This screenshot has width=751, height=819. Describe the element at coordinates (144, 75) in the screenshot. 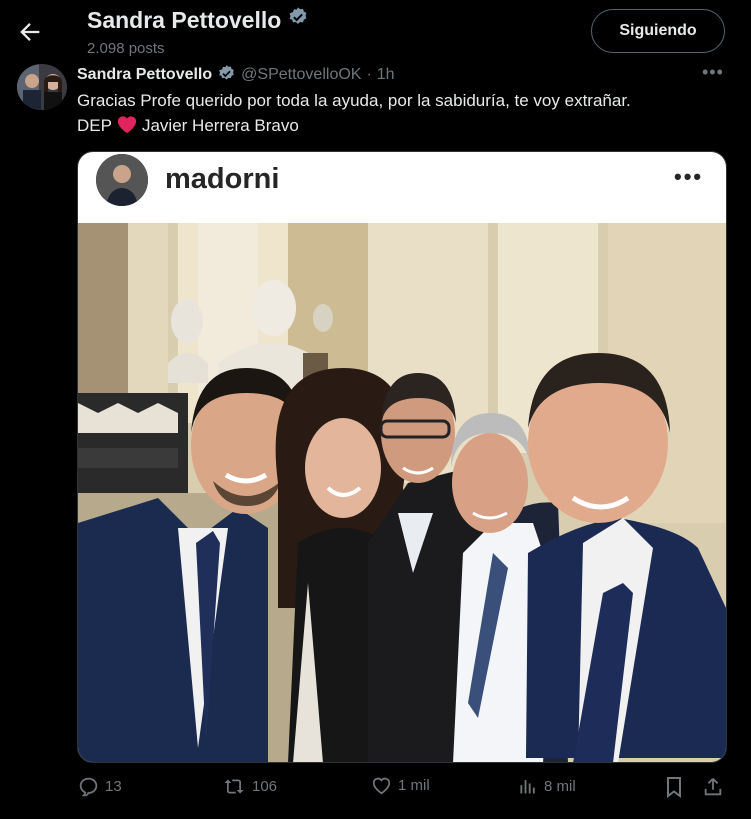

I see `author-name: Sandra Pettovello` at that location.